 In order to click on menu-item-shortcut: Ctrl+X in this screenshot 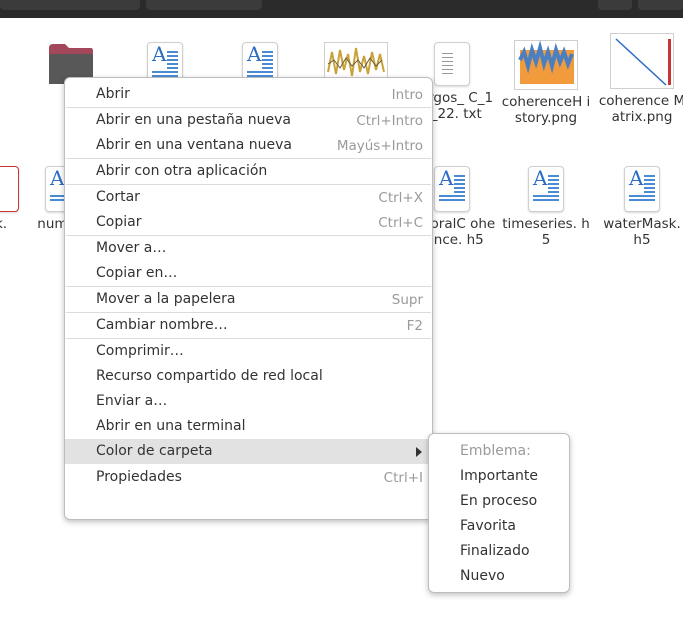, I will do `click(400, 198)`.